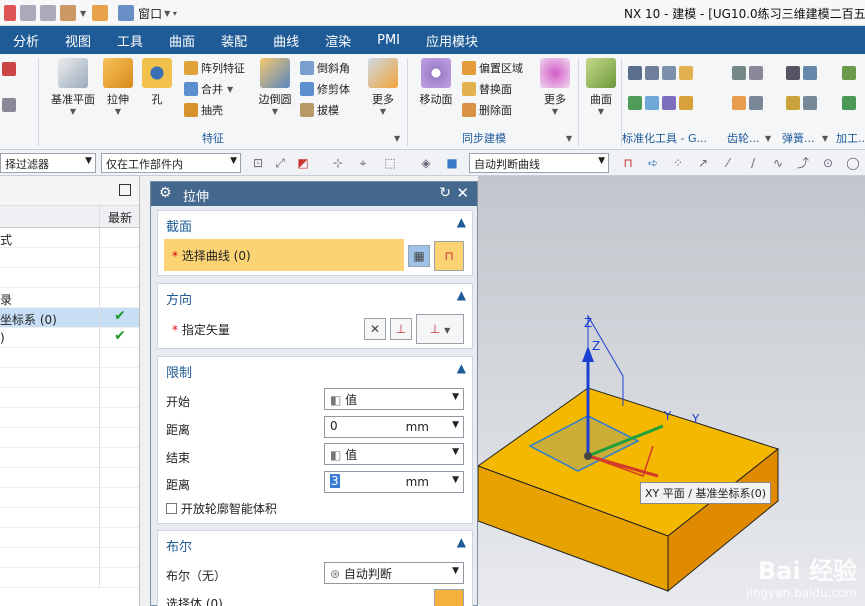 The height and width of the screenshot is (606, 865). What do you see at coordinates (449, 597) in the screenshot?
I see `select-body-icon` at bounding box center [449, 597].